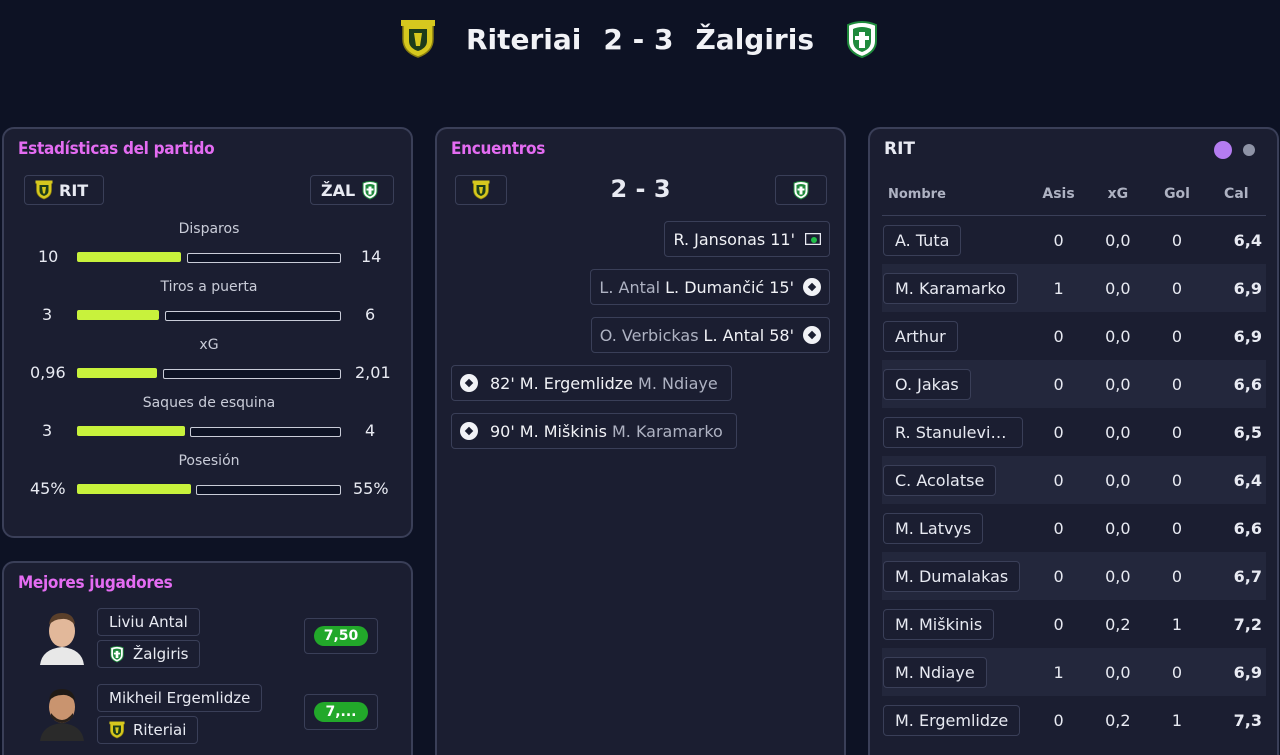 This screenshot has width=1280, height=755. I want to click on home-team-name: Riteriai, so click(523, 39).